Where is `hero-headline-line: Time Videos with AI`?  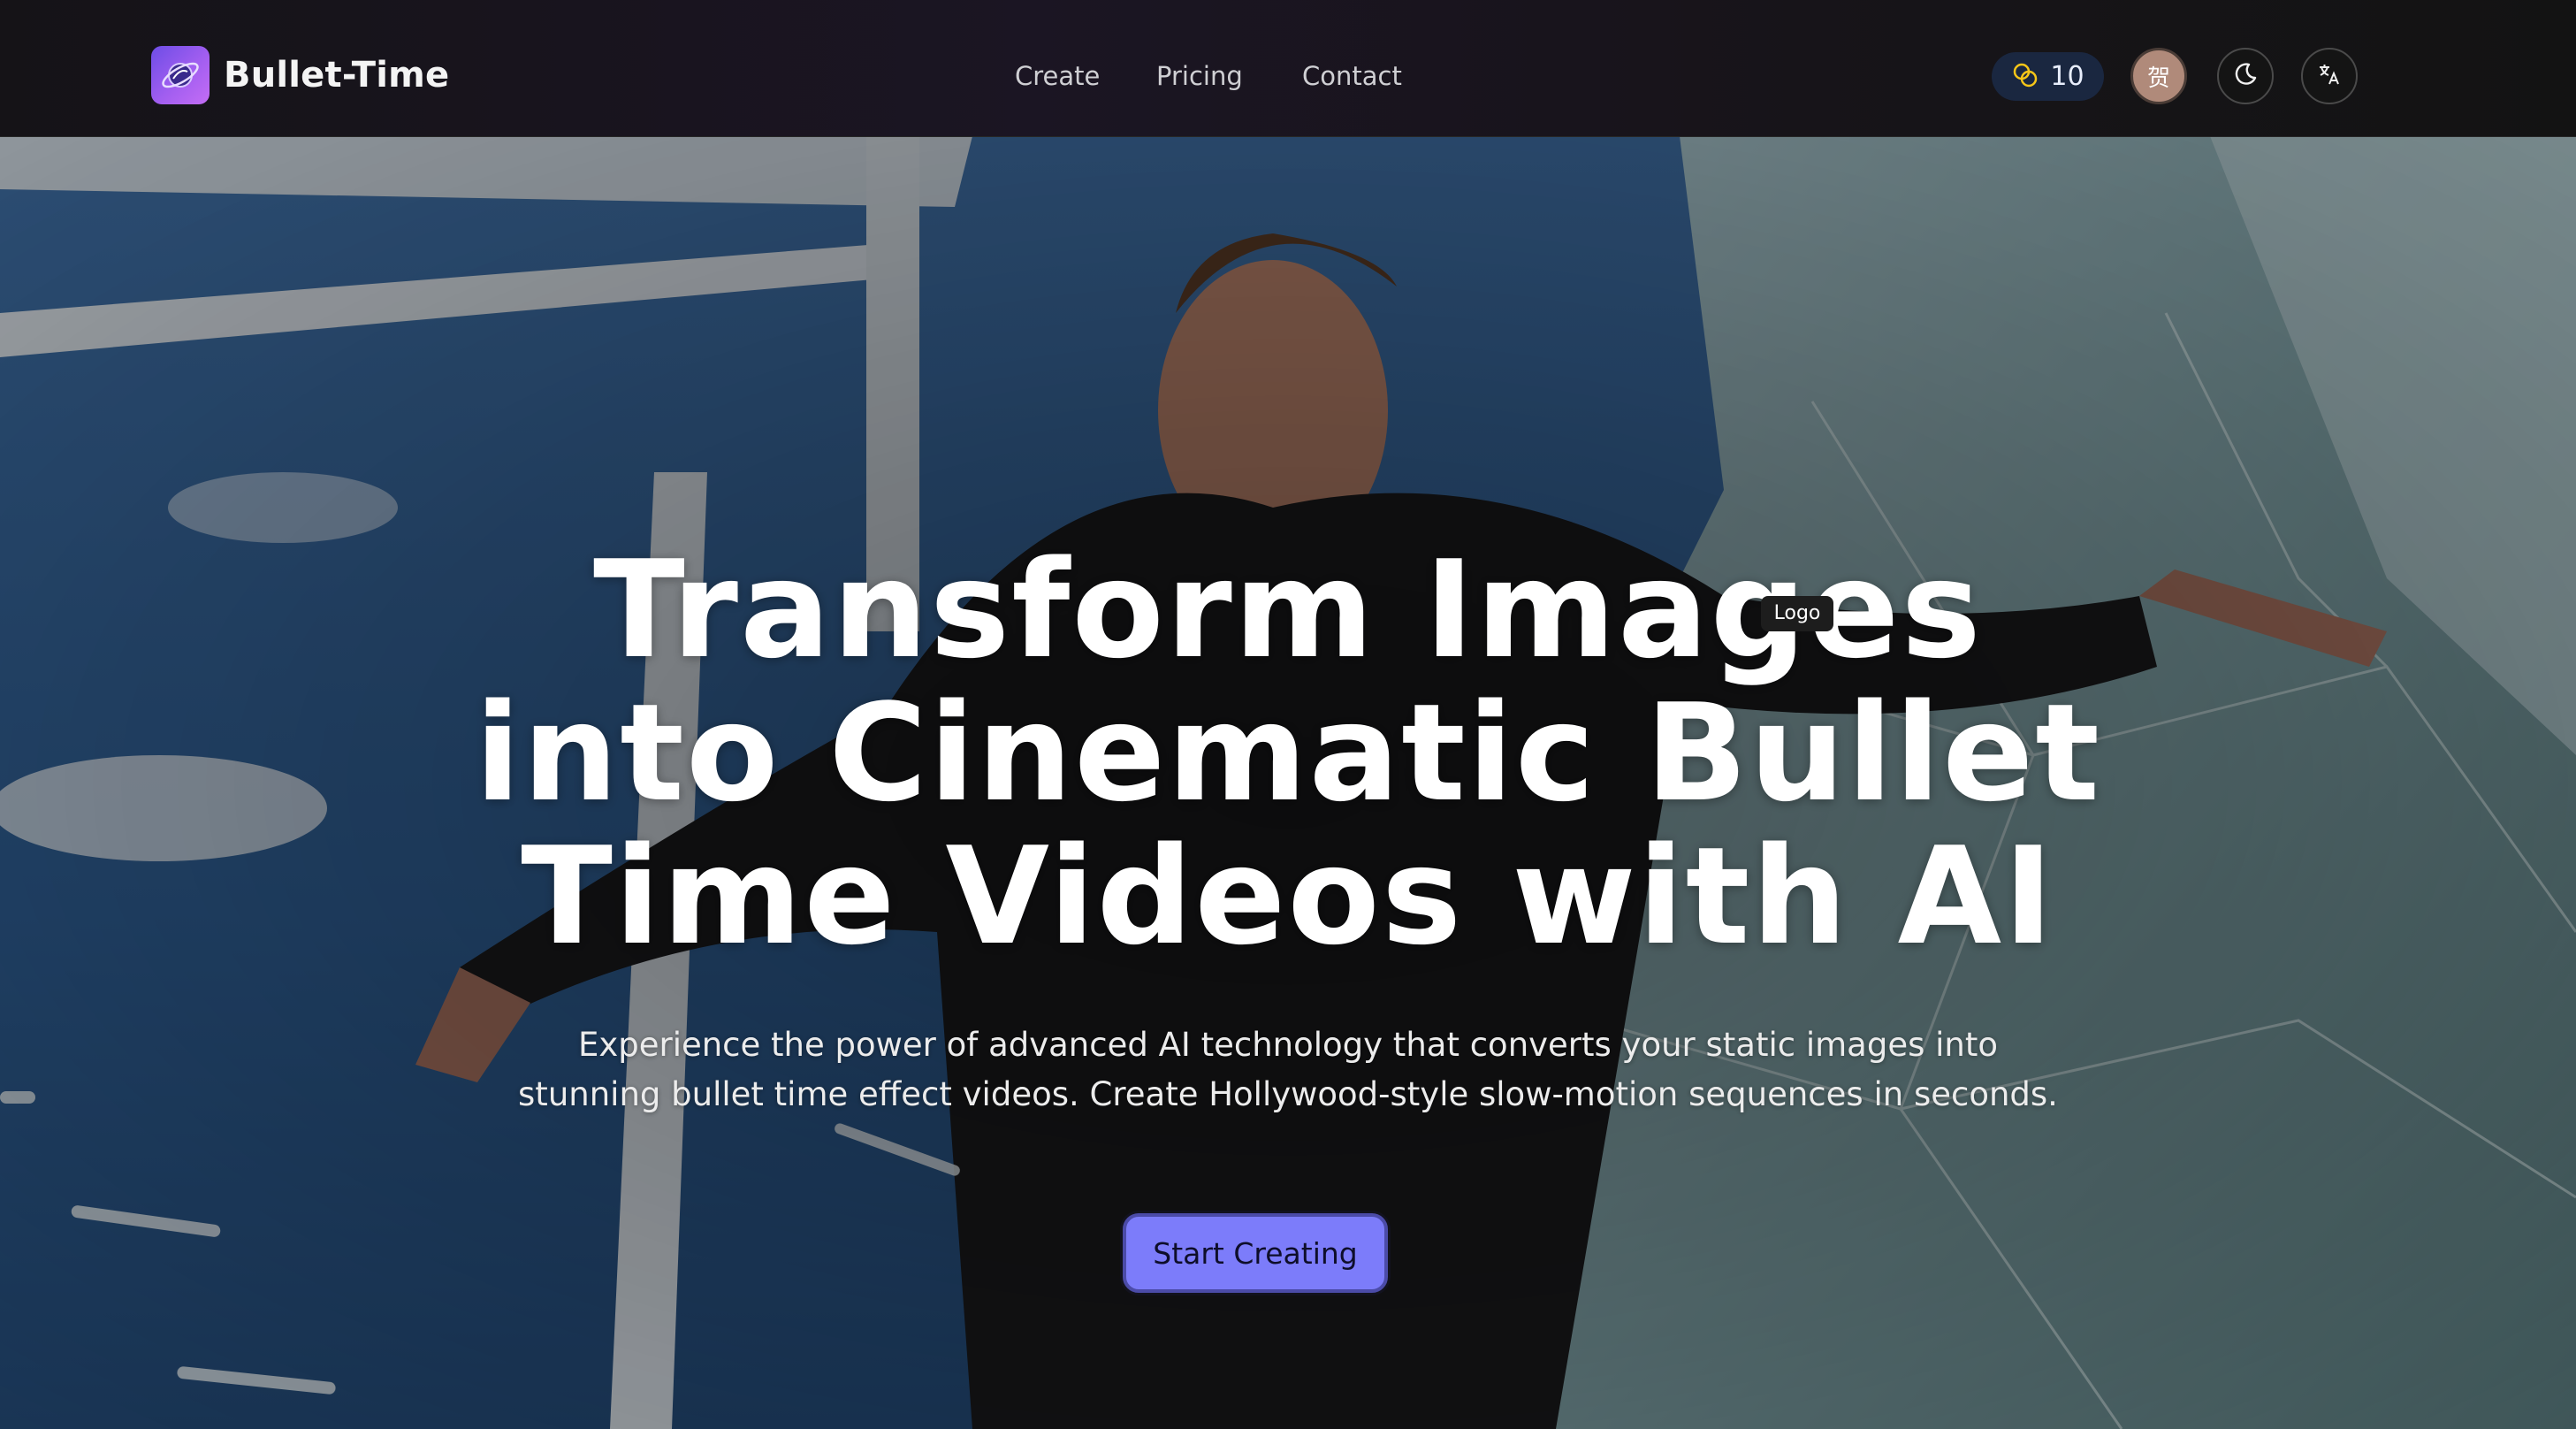
hero-headline-line: Time Videos with AI is located at coordinates (1288, 896).